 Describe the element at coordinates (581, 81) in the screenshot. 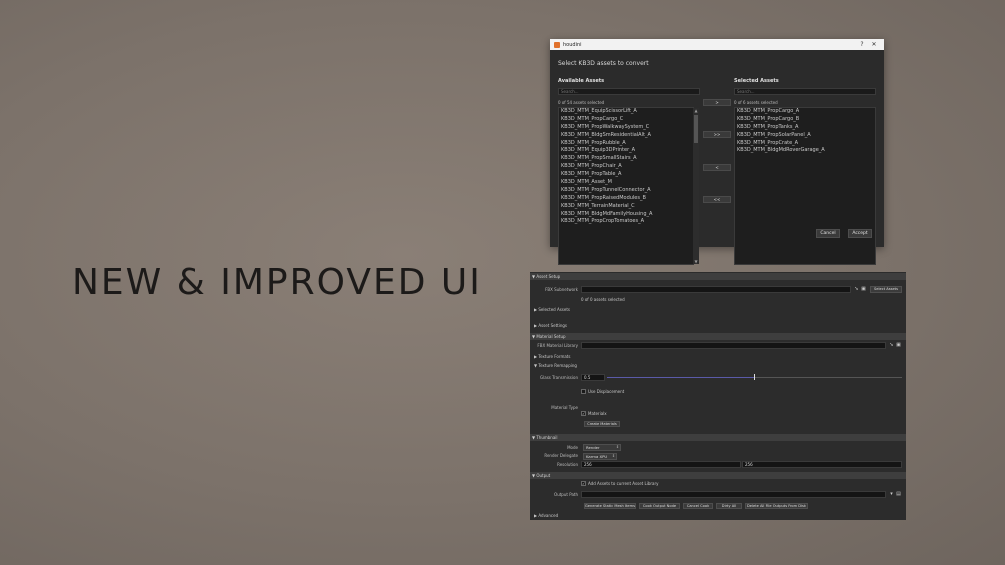

I see `available-assets-label: Available Assets` at that location.